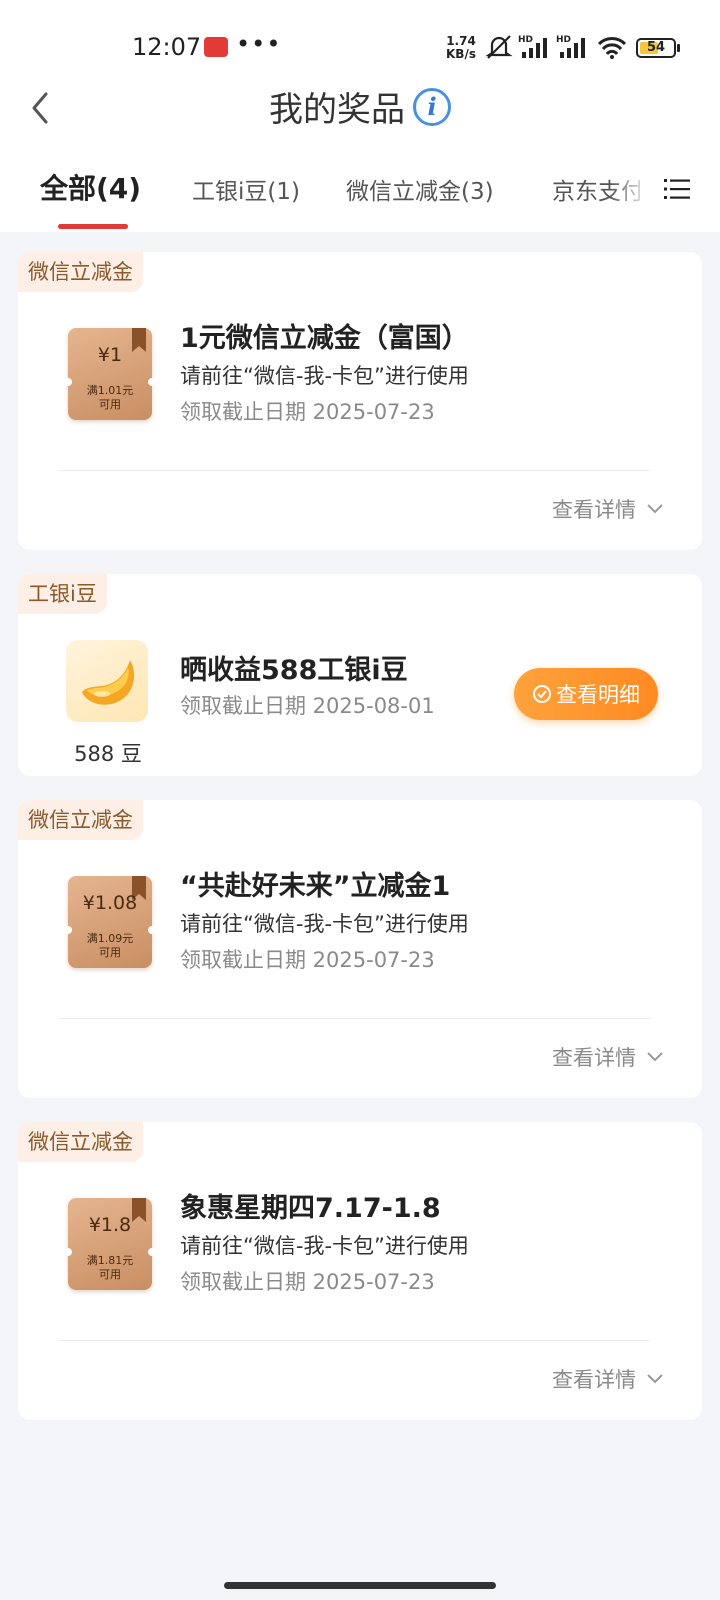 This screenshot has height=1600, width=720. What do you see at coordinates (461, 54) in the screenshot?
I see `network-speed-unit: KB/s` at bounding box center [461, 54].